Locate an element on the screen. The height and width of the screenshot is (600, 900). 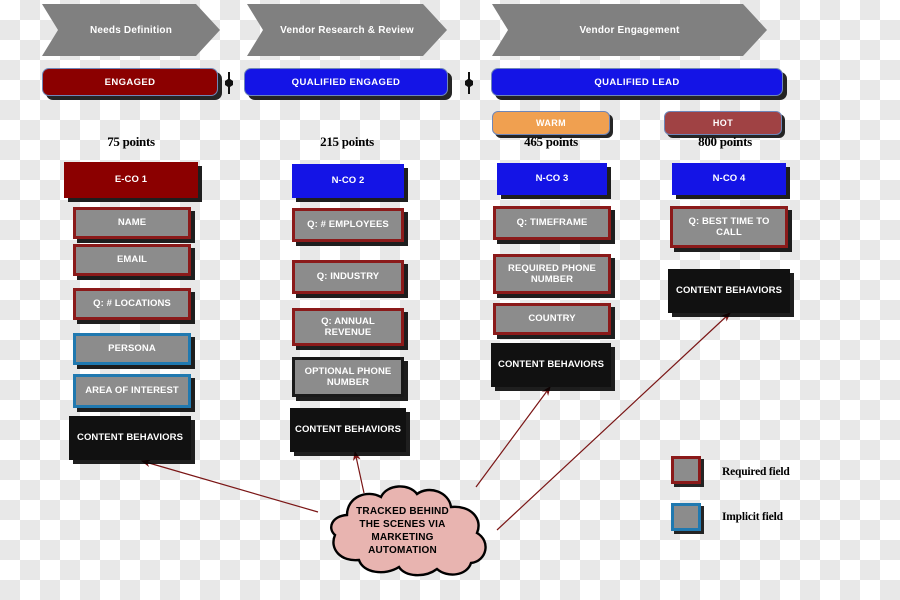
cloud-line-1: TRACKED BEHIND is located at coordinates (402, 511).